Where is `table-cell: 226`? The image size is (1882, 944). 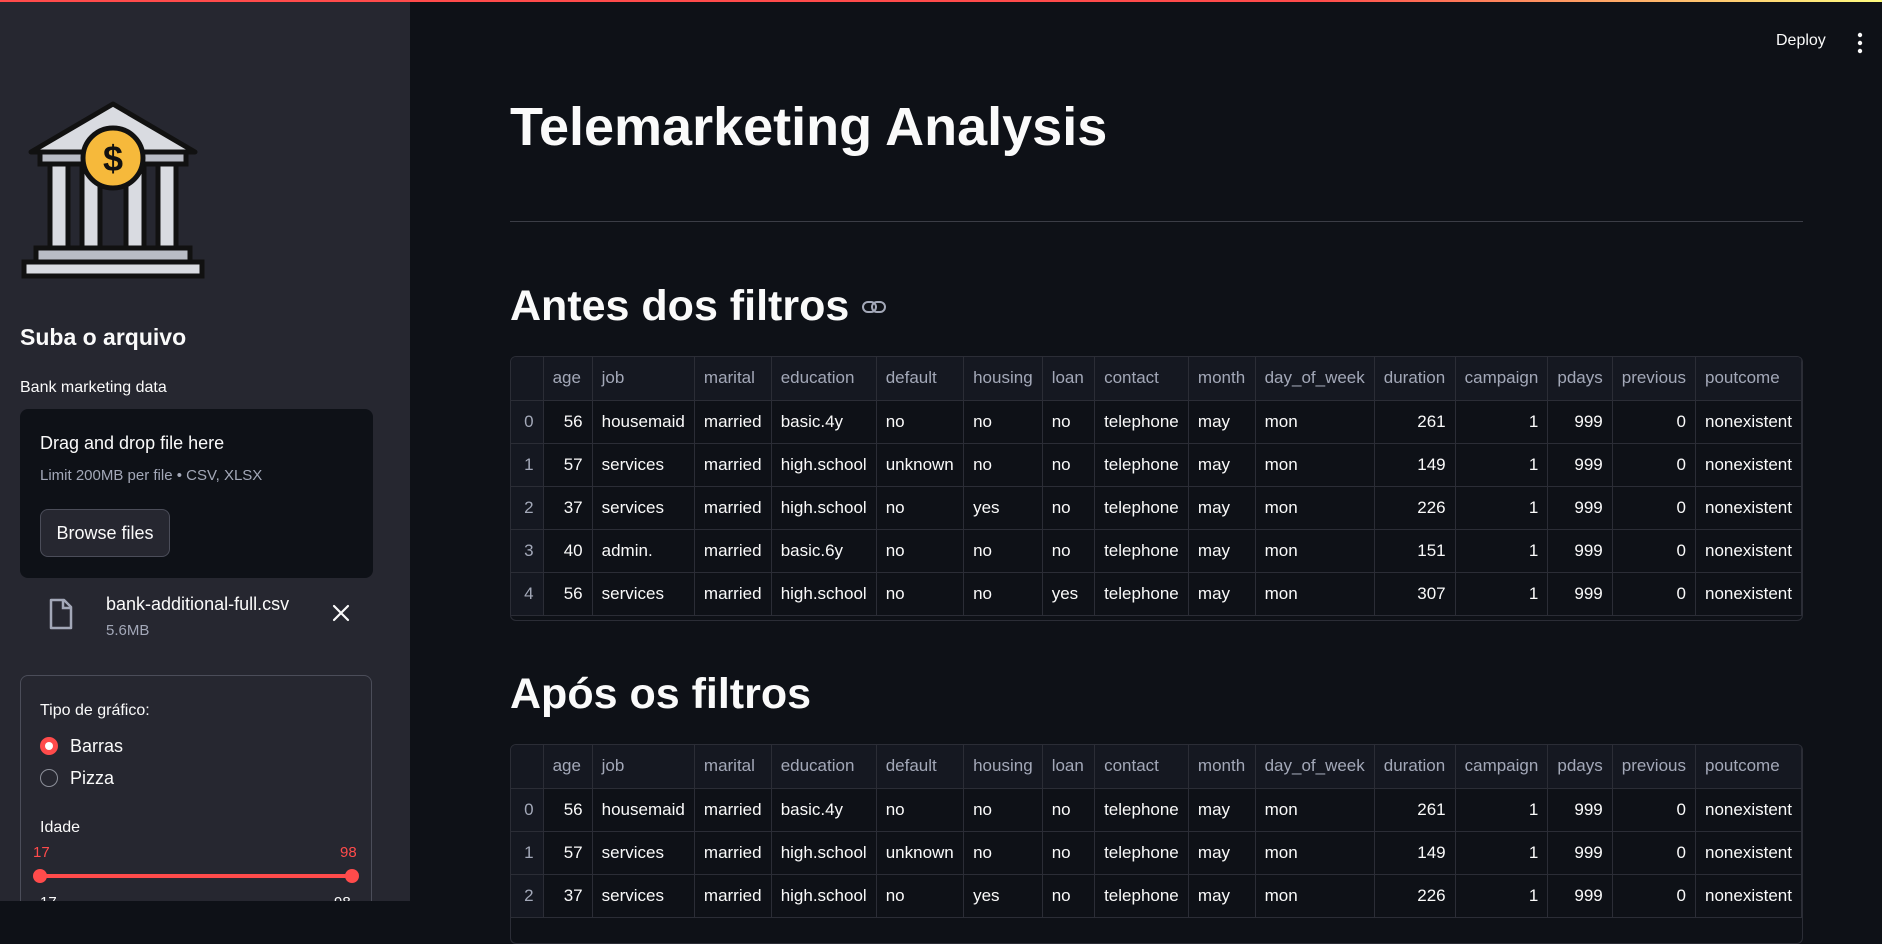 table-cell: 226 is located at coordinates (1415, 508).